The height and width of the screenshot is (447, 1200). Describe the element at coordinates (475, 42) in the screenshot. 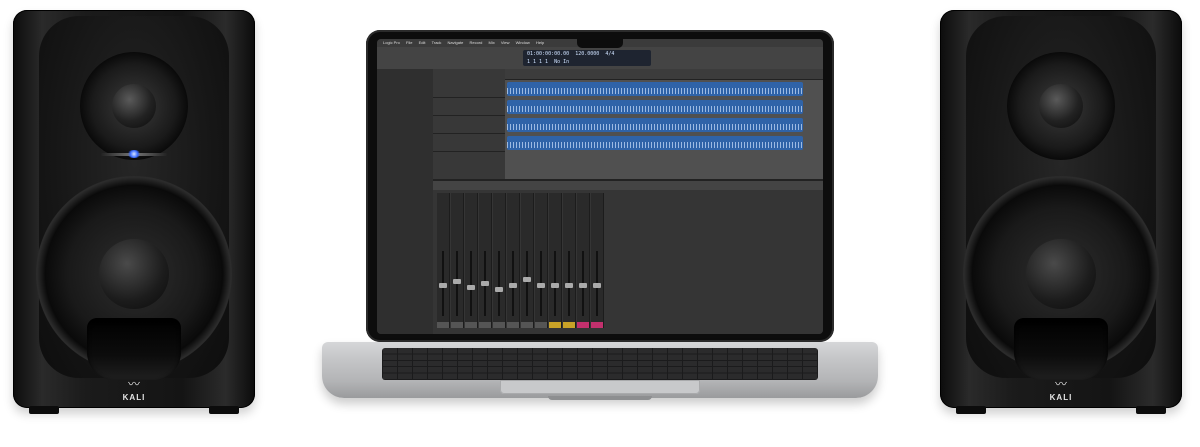

I see `menu-item: Record` at that location.